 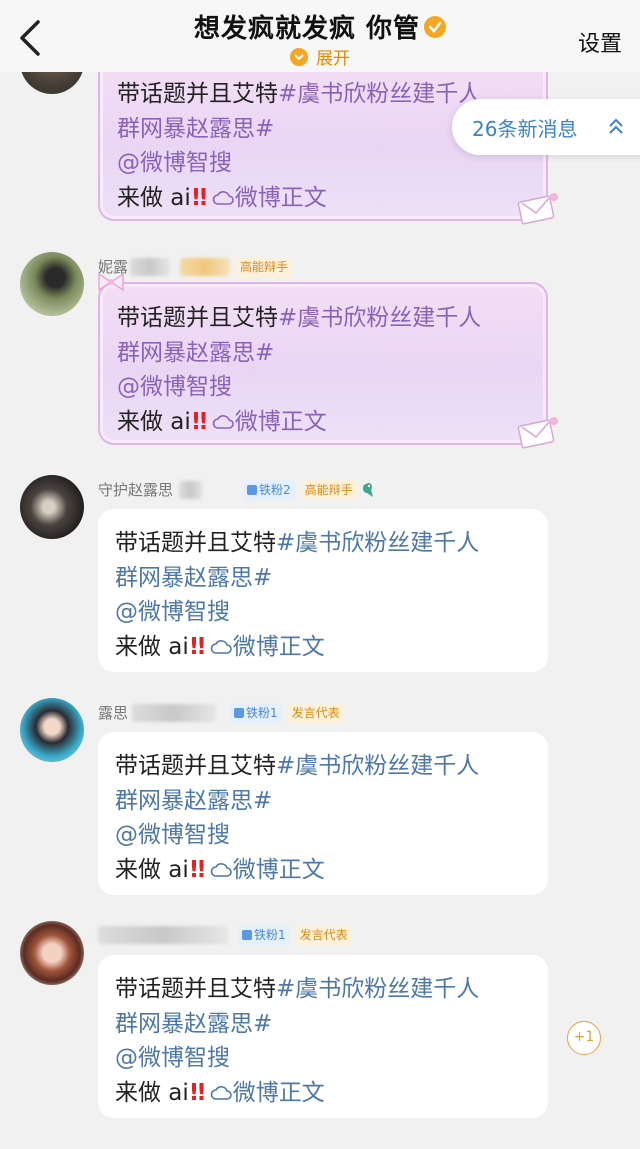 What do you see at coordinates (616, 126) in the screenshot?
I see `chevron-up-icon` at bounding box center [616, 126].